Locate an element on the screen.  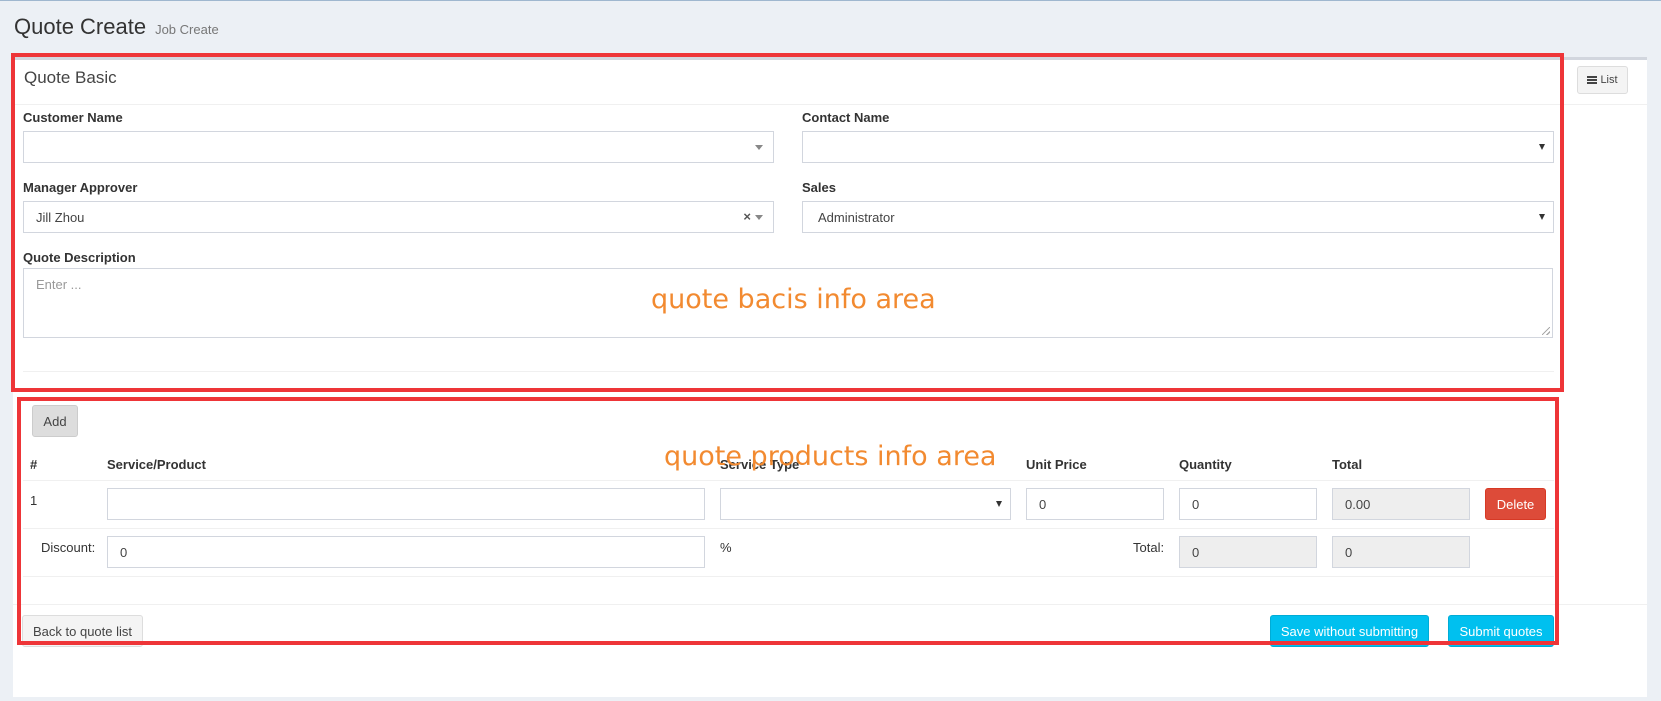
clear-icon: × is located at coordinates (747, 216).